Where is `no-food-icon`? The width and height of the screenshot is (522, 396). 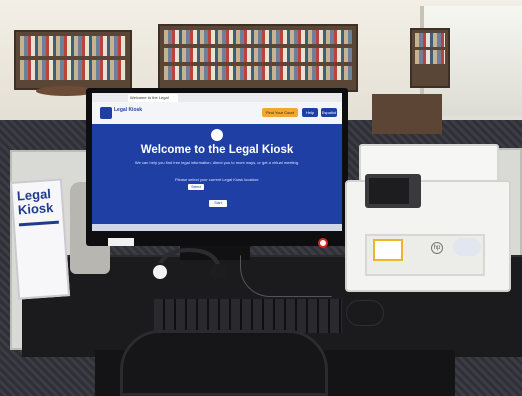
no-food-icon is located at coordinates (323, 243).